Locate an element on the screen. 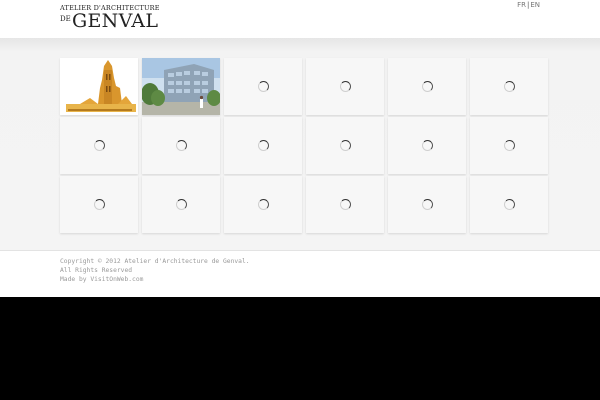 The width and height of the screenshot is (600, 400). site-logo: ATELIER D'ARCHITECTURE DE GENVAL is located at coordinates (110, 21).